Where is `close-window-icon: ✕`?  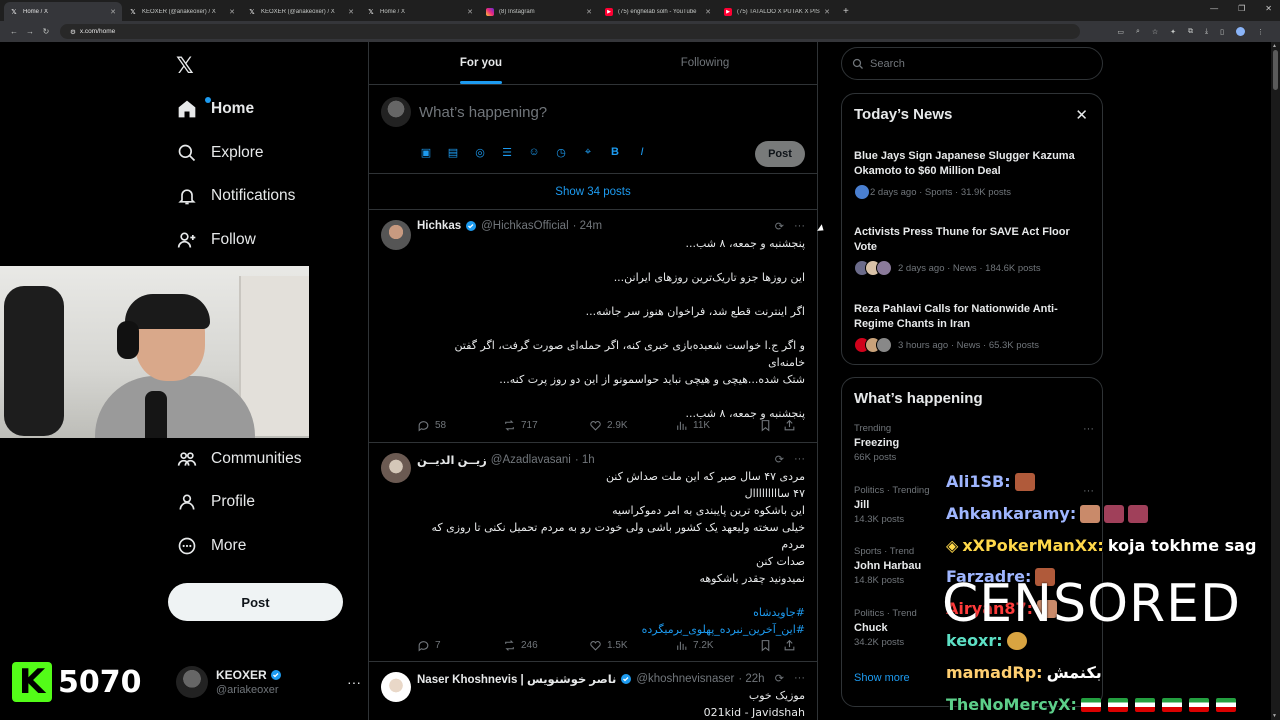
close-window-icon: ✕ is located at coordinates (1268, 8).